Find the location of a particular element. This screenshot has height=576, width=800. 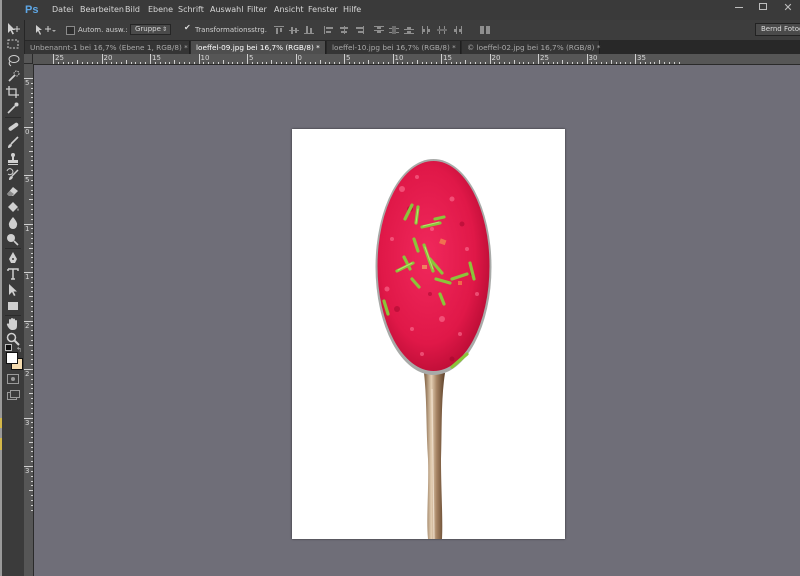

distribute-vcenter-icon is located at coordinates (394, 30).